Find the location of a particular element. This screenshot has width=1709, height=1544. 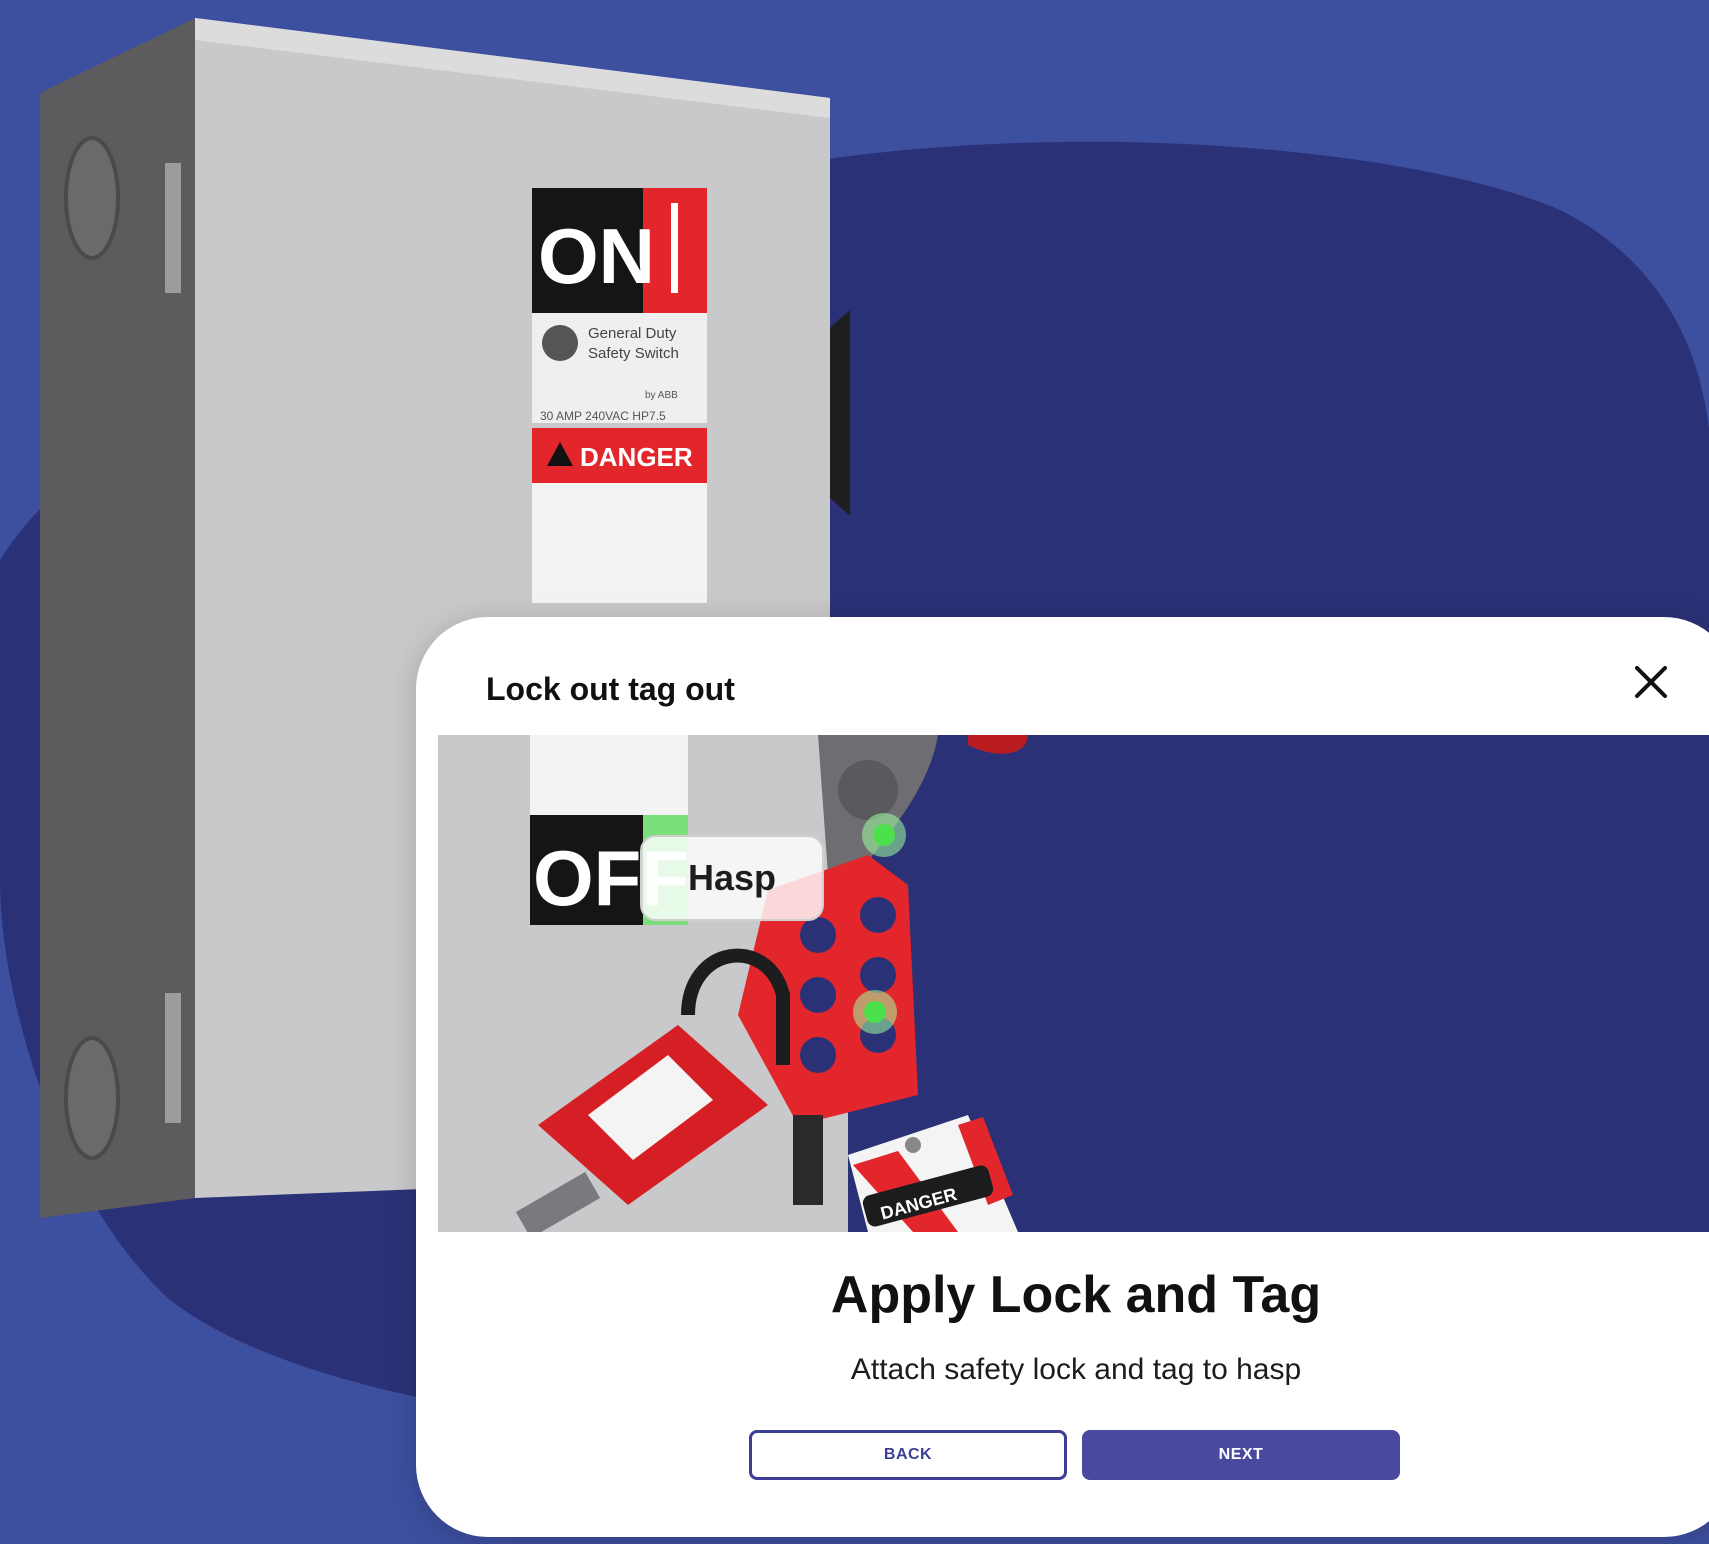

close-button is located at coordinates (1651, 682).